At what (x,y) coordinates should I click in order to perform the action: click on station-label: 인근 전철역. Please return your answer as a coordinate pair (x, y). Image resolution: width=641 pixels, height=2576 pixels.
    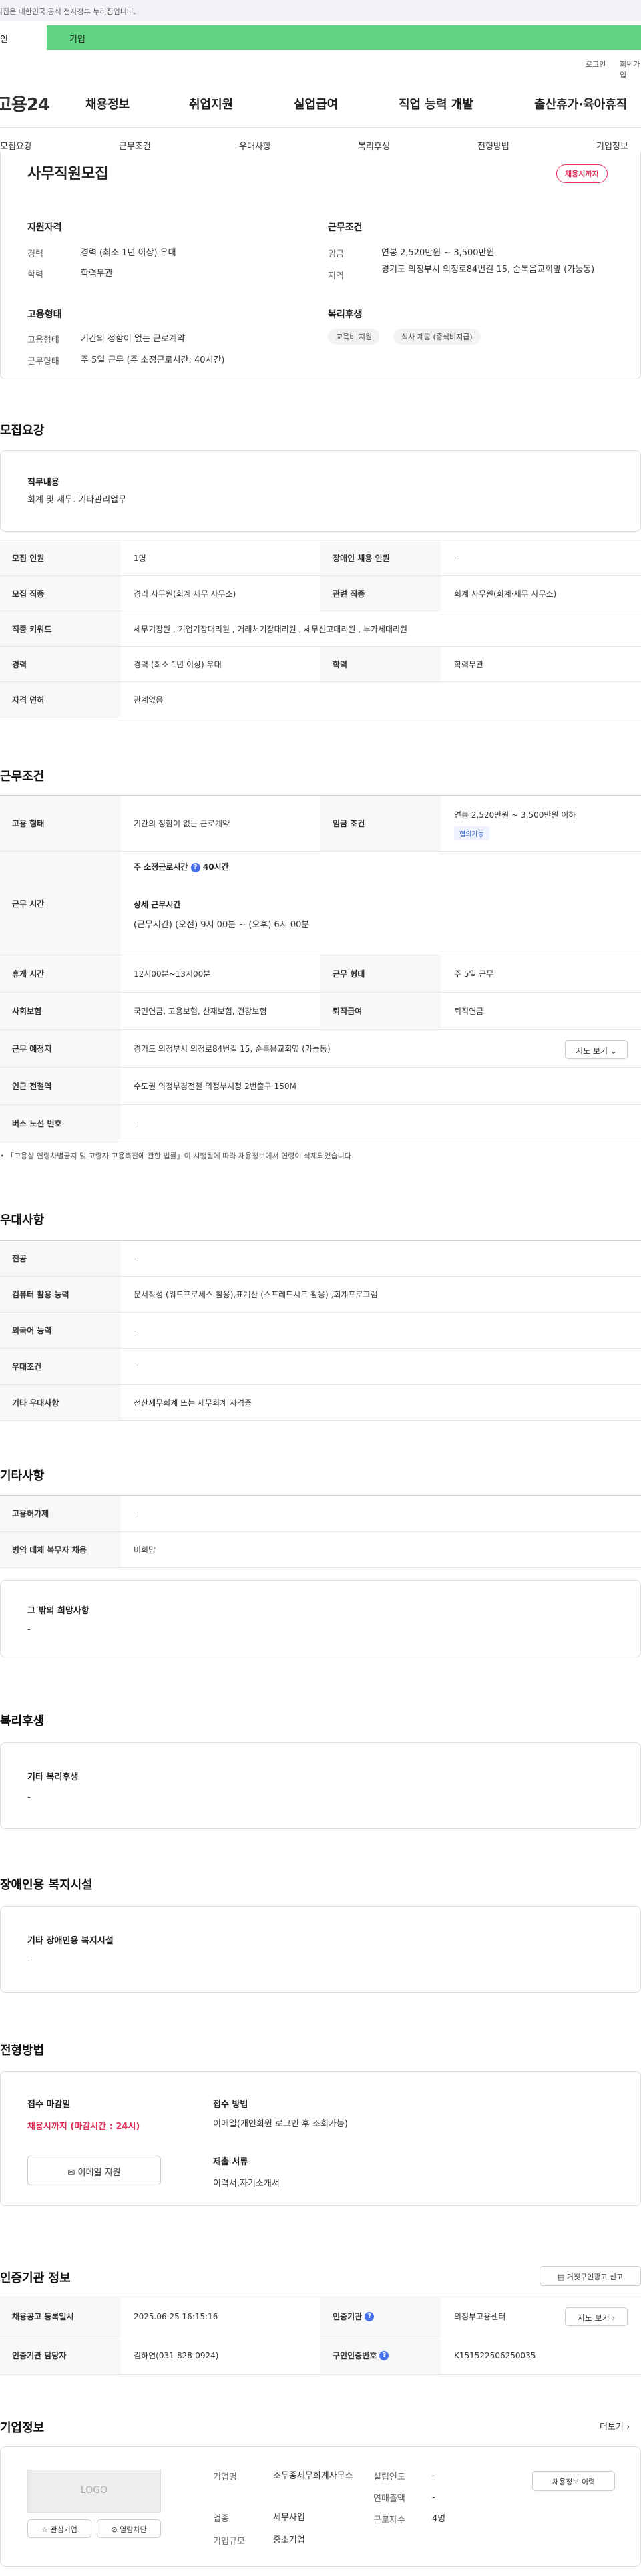
    Looking at the image, I should click on (60, 1086).